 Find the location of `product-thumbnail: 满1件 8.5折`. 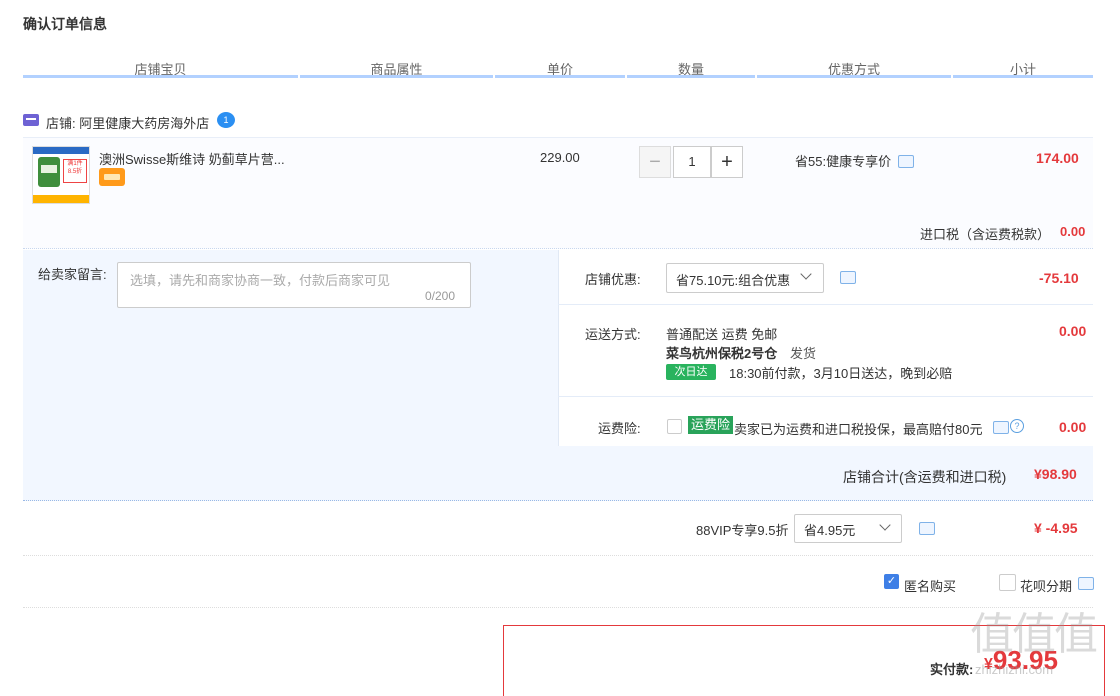

product-thumbnail: 满1件 8.5折 is located at coordinates (61, 175).